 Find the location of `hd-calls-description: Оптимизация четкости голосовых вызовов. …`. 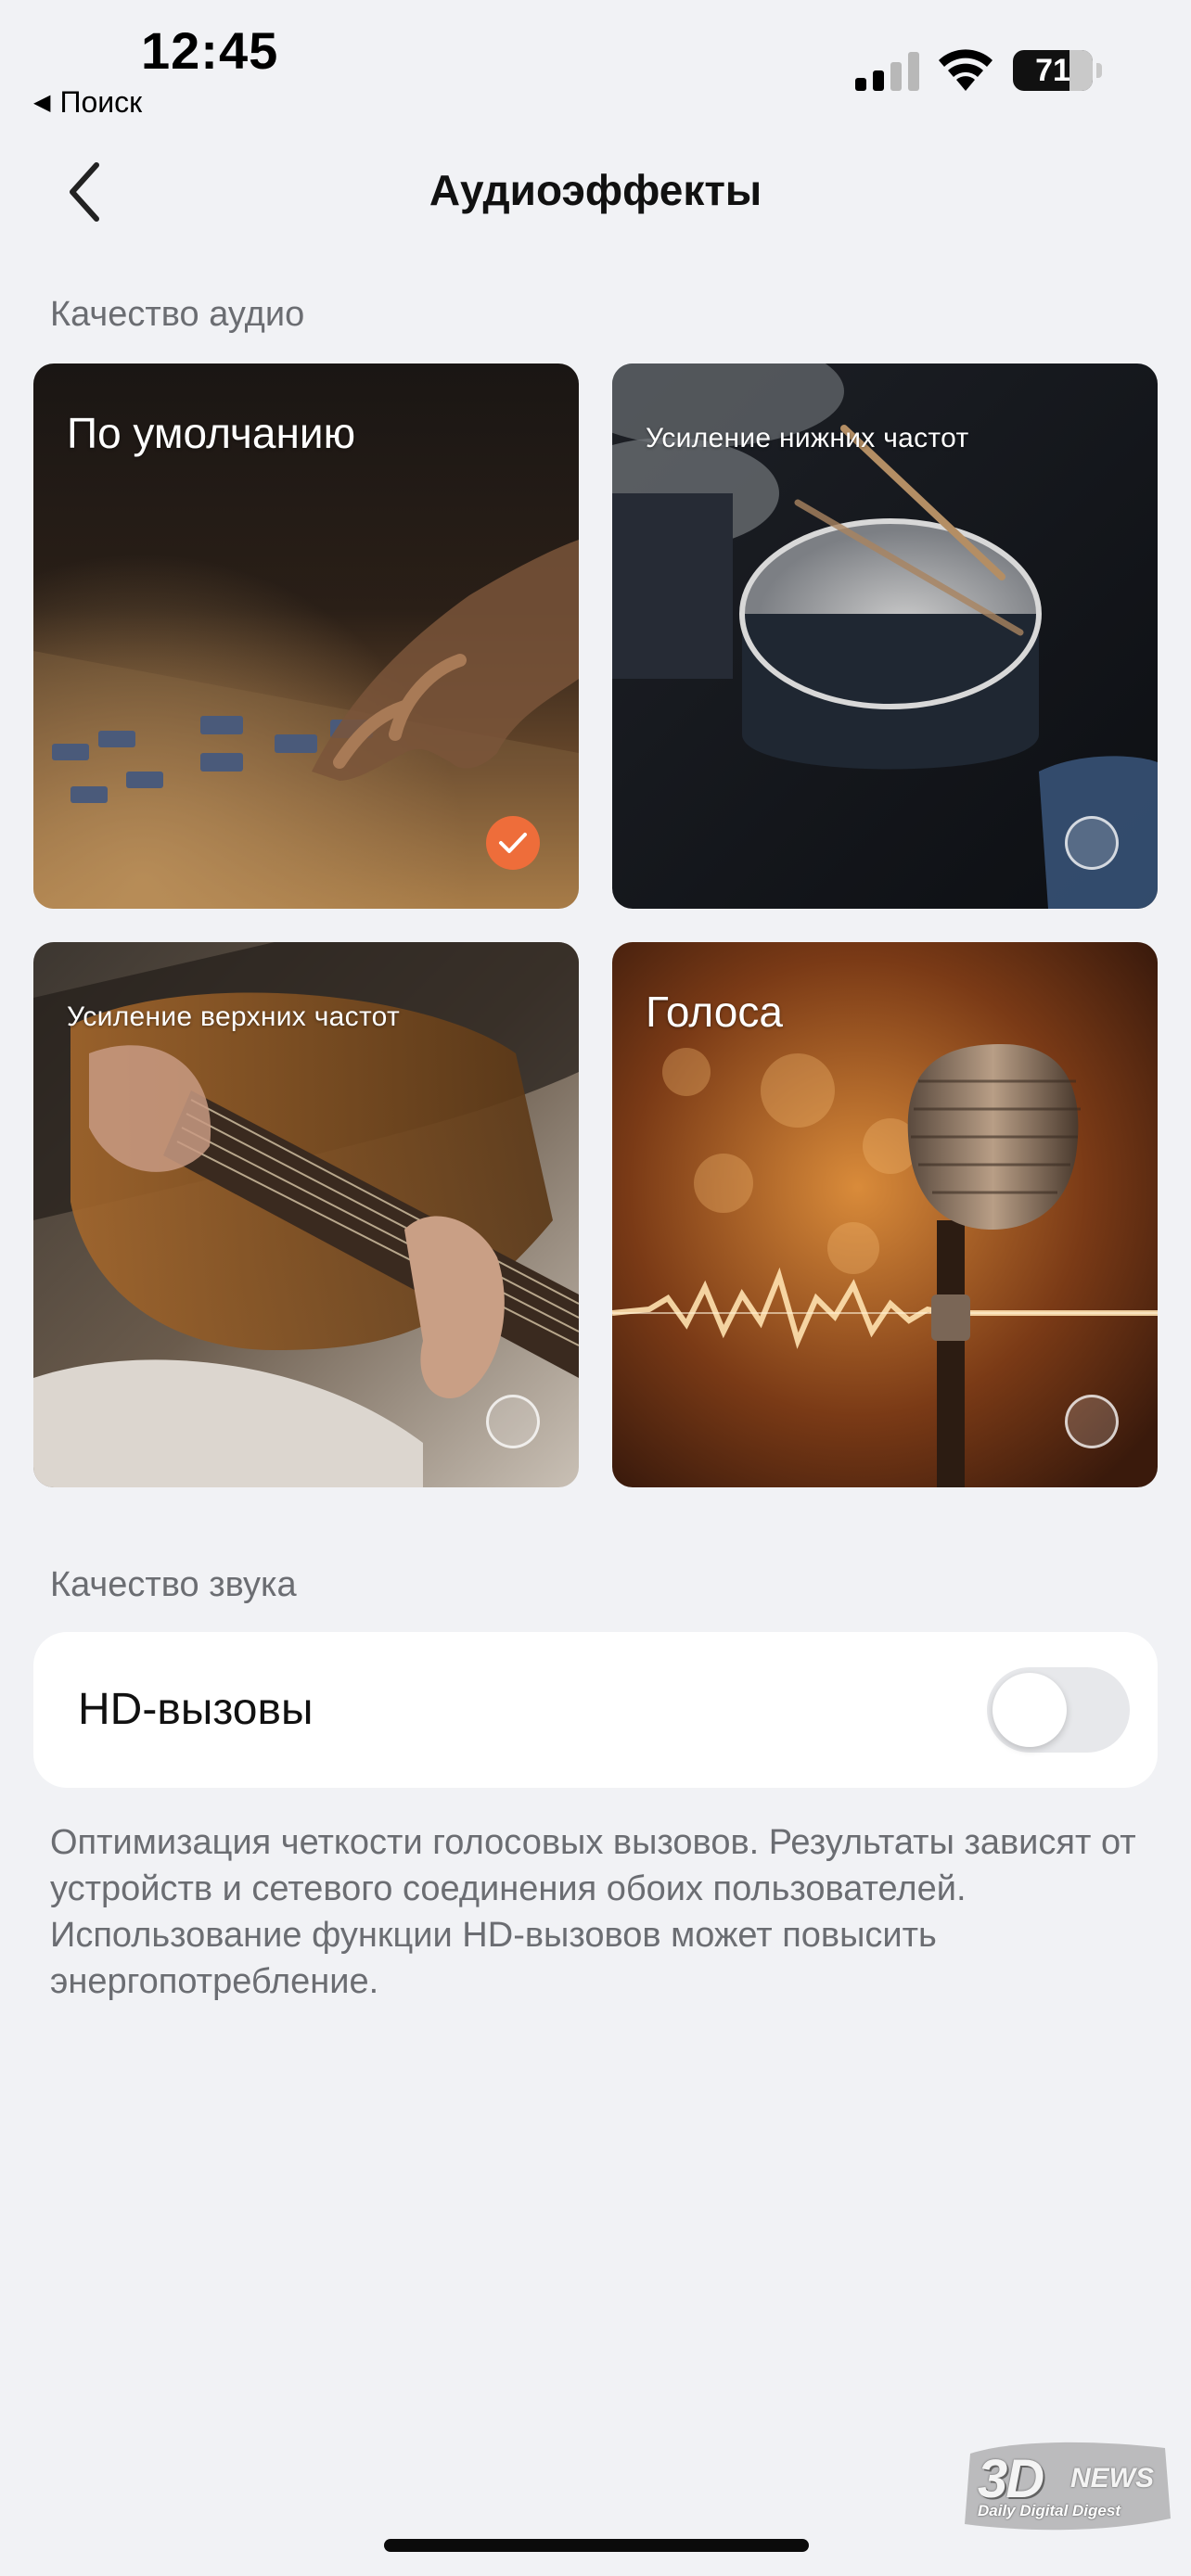

hd-calls-description: Оптимизация четкости голосовых вызовов. … is located at coordinates (593, 1912).